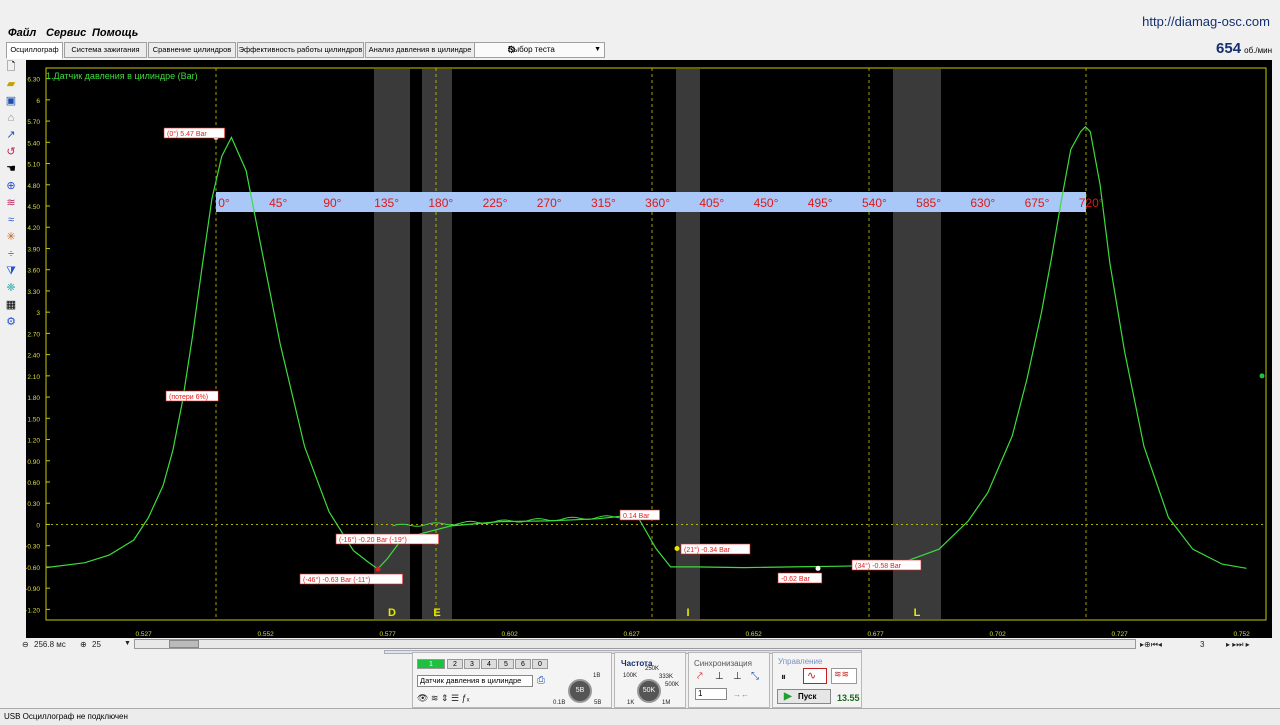  What do you see at coordinates (11, 322) in the screenshot?
I see `settings-icon: ⚙` at bounding box center [11, 322].